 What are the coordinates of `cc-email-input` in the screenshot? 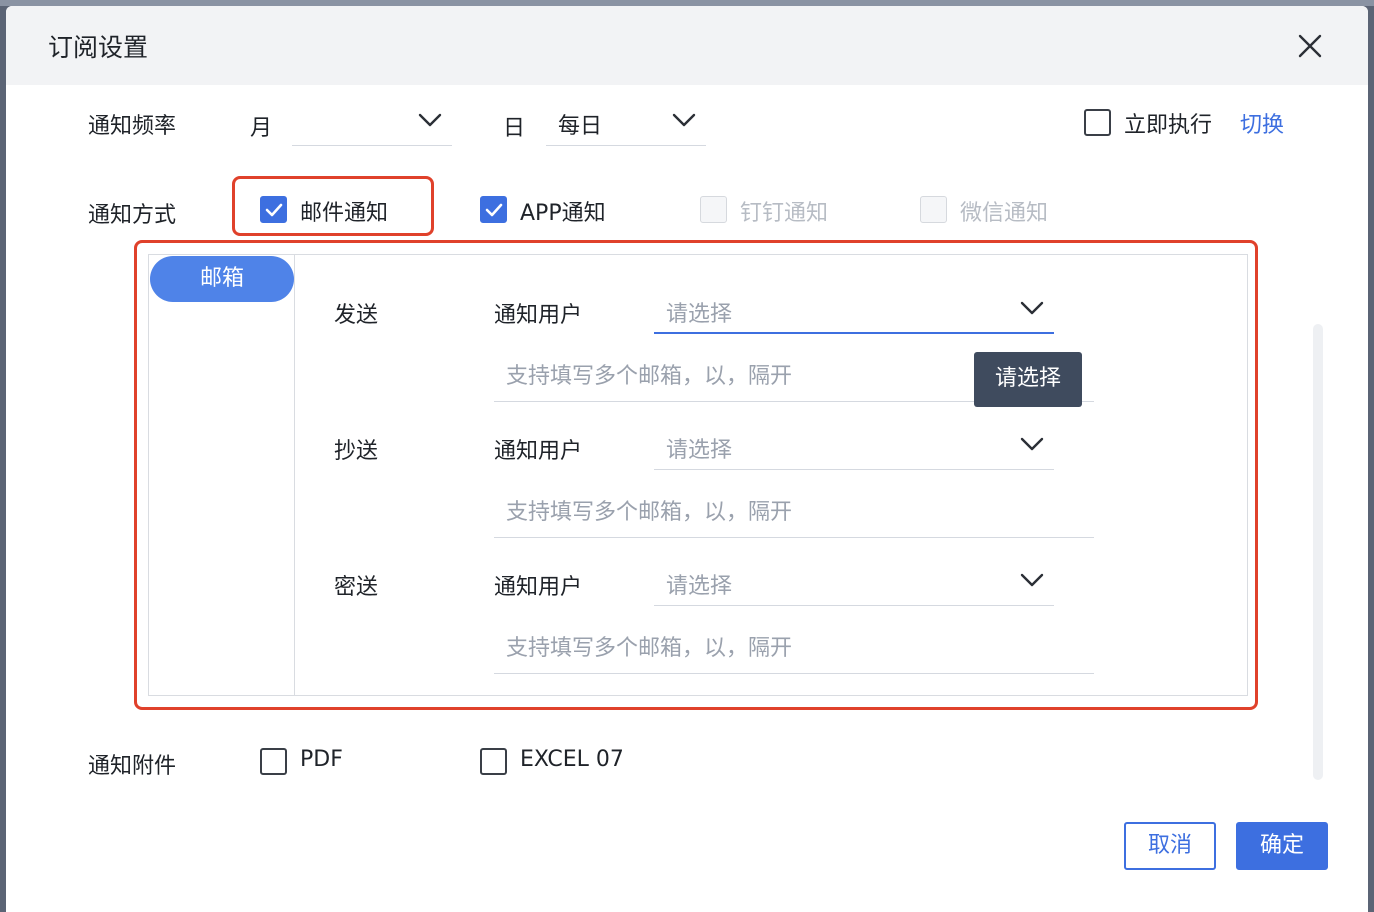 It's located at (794, 512).